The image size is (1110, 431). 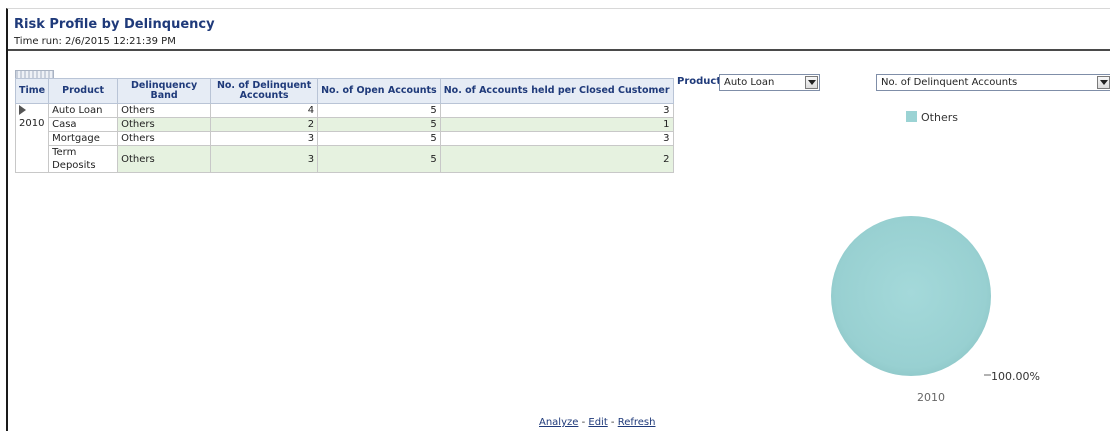 What do you see at coordinates (32, 138) in the screenshot?
I see `time-cell: 2010` at bounding box center [32, 138].